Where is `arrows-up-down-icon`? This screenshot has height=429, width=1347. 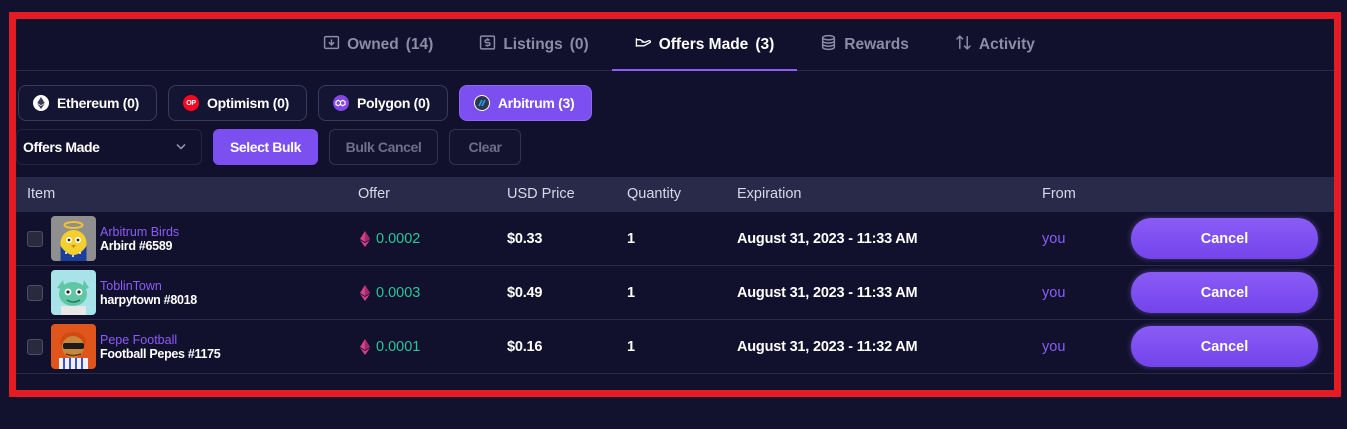 arrows-up-down-icon is located at coordinates (963, 45).